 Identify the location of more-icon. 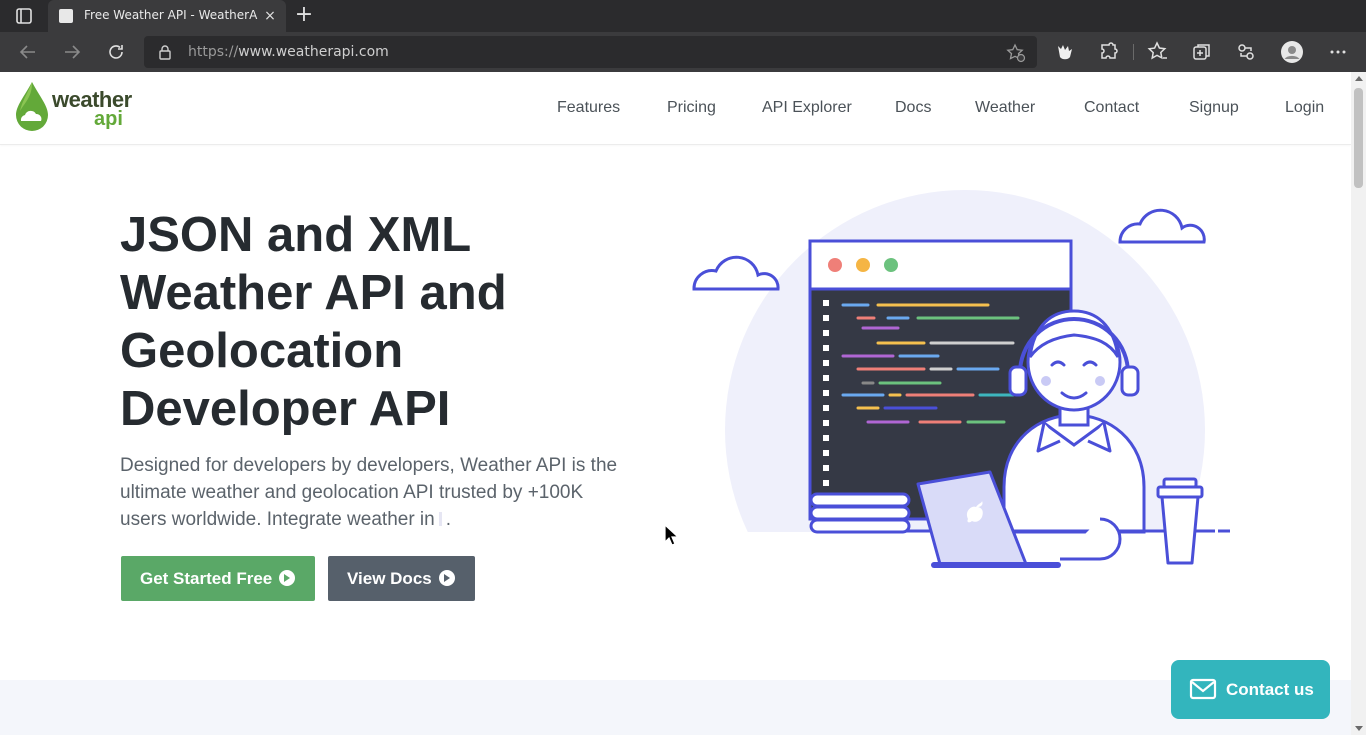
(1338, 52).